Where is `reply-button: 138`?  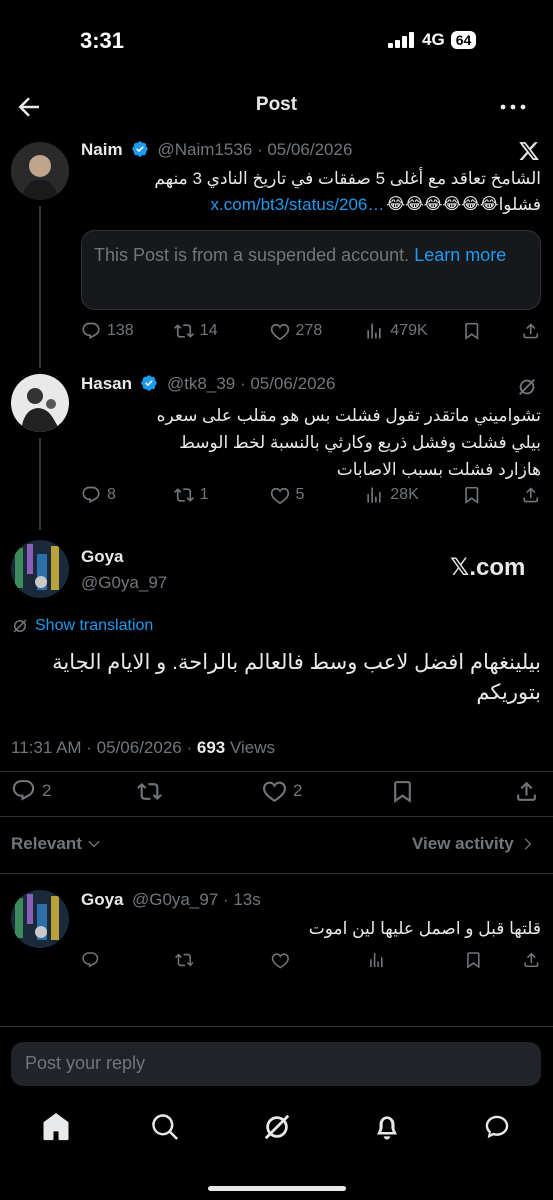 reply-button: 138 is located at coordinates (127, 331).